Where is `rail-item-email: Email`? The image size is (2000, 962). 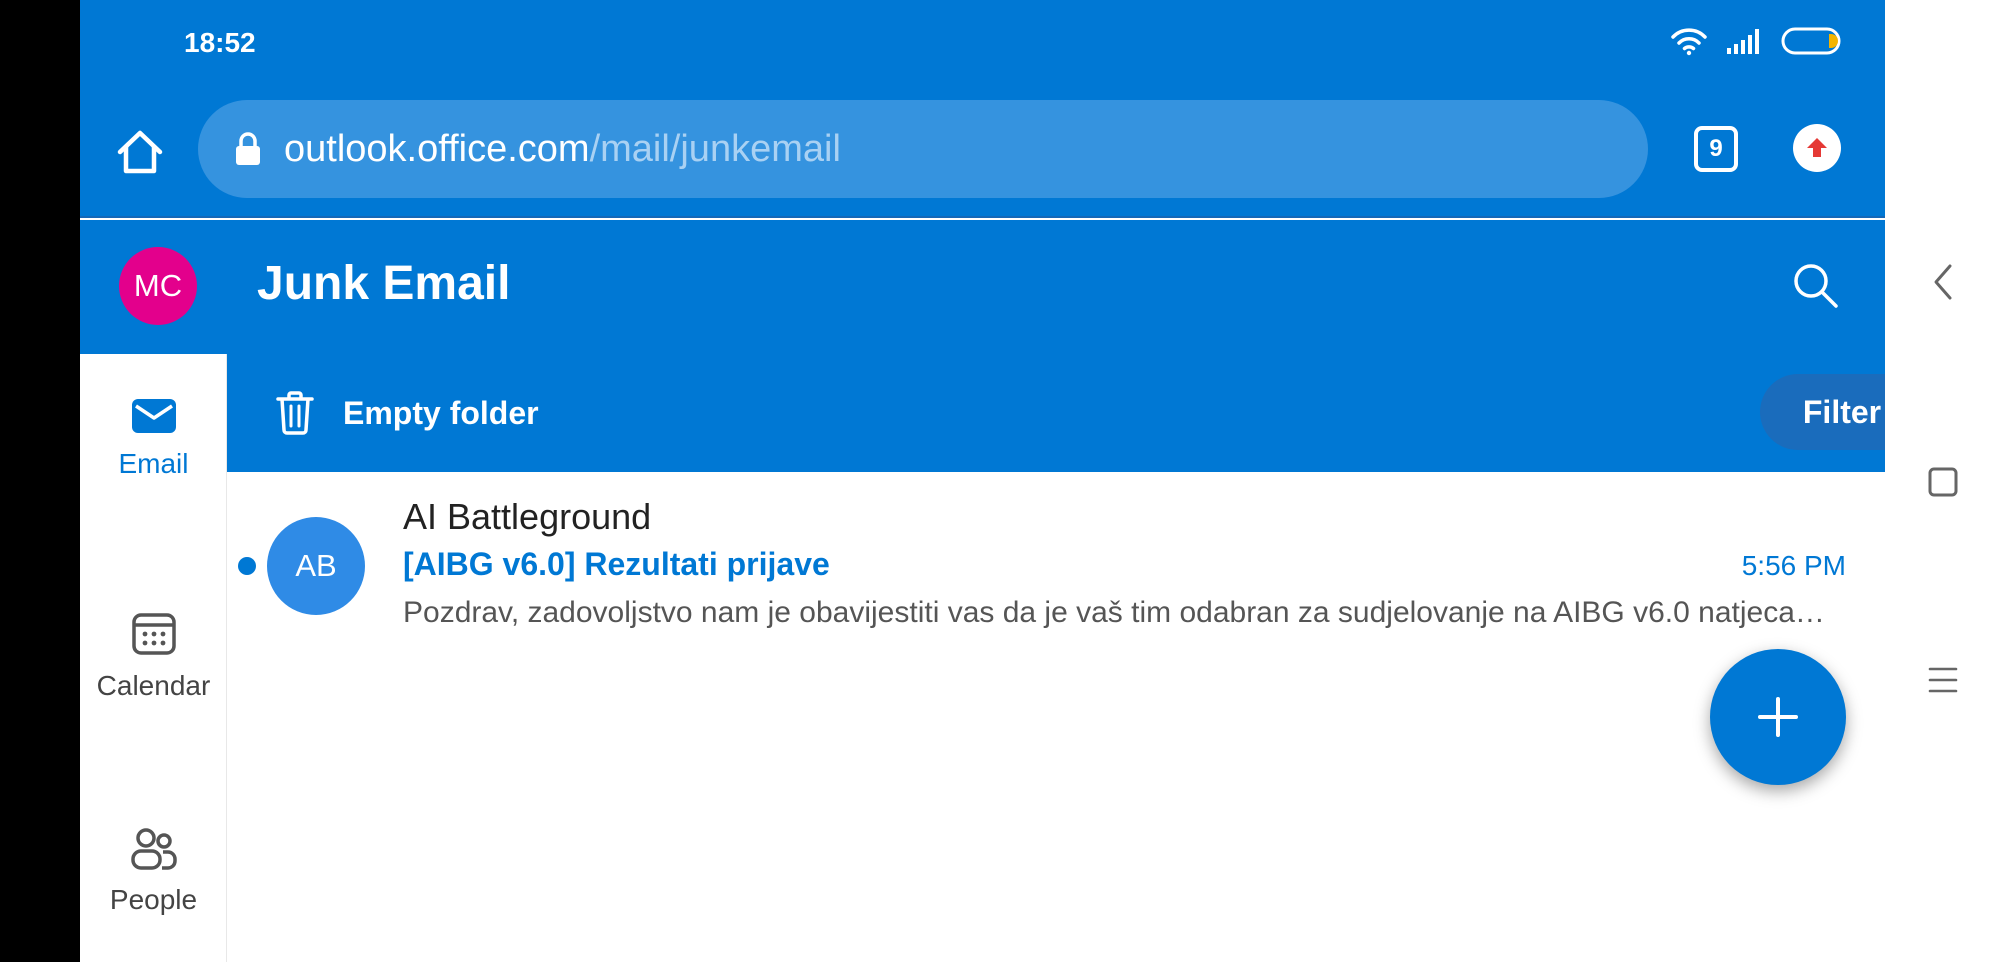
rail-item-email: Email is located at coordinates (153, 438).